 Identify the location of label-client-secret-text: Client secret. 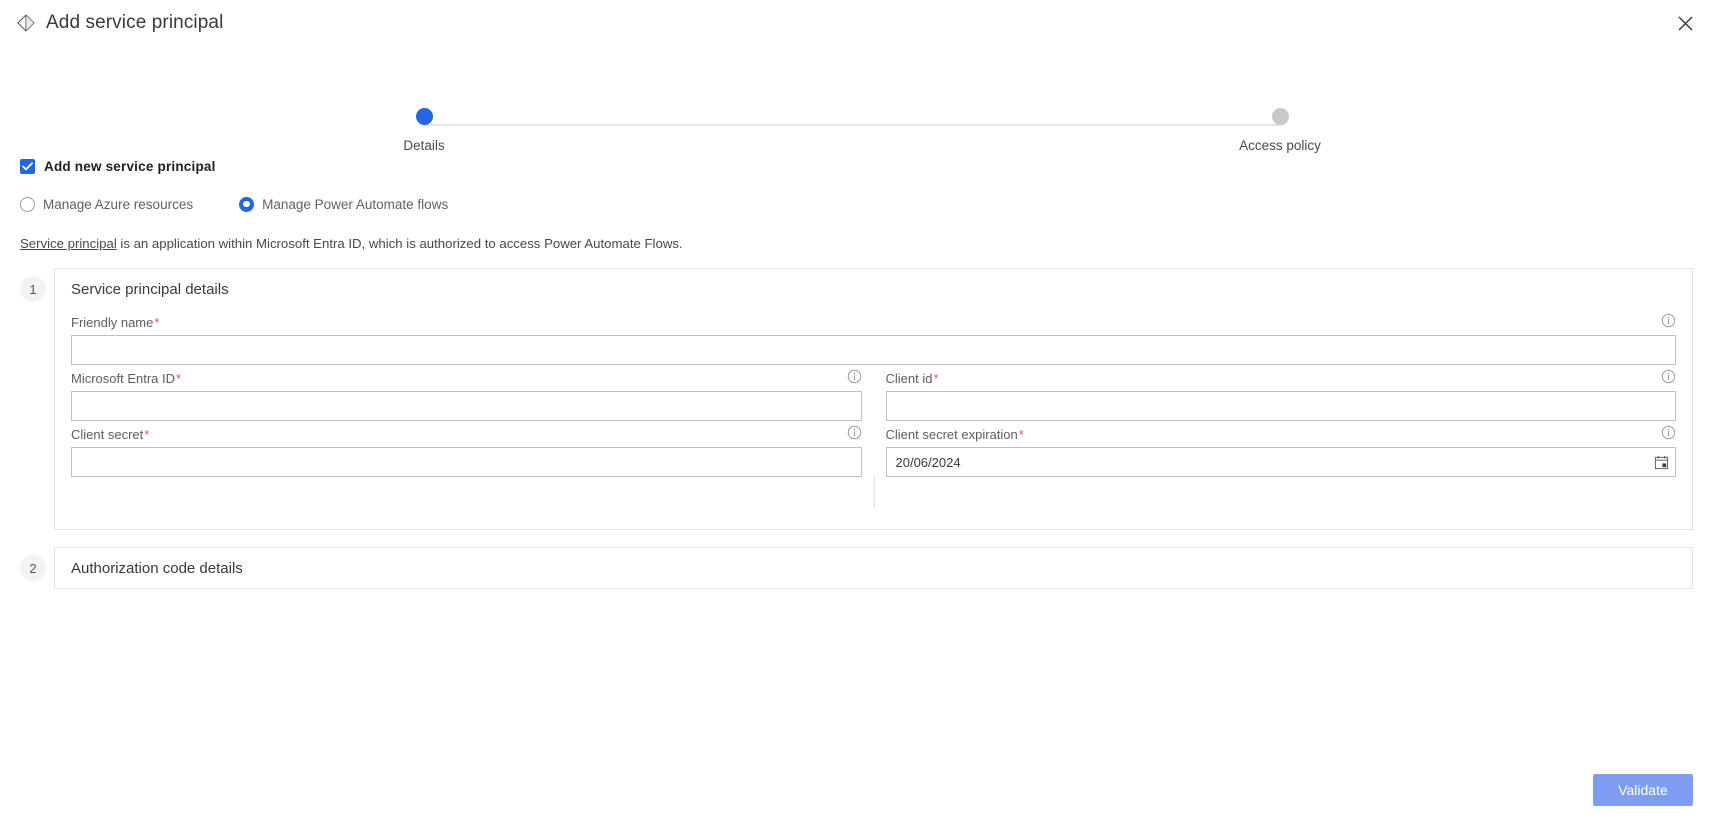
(107, 434).